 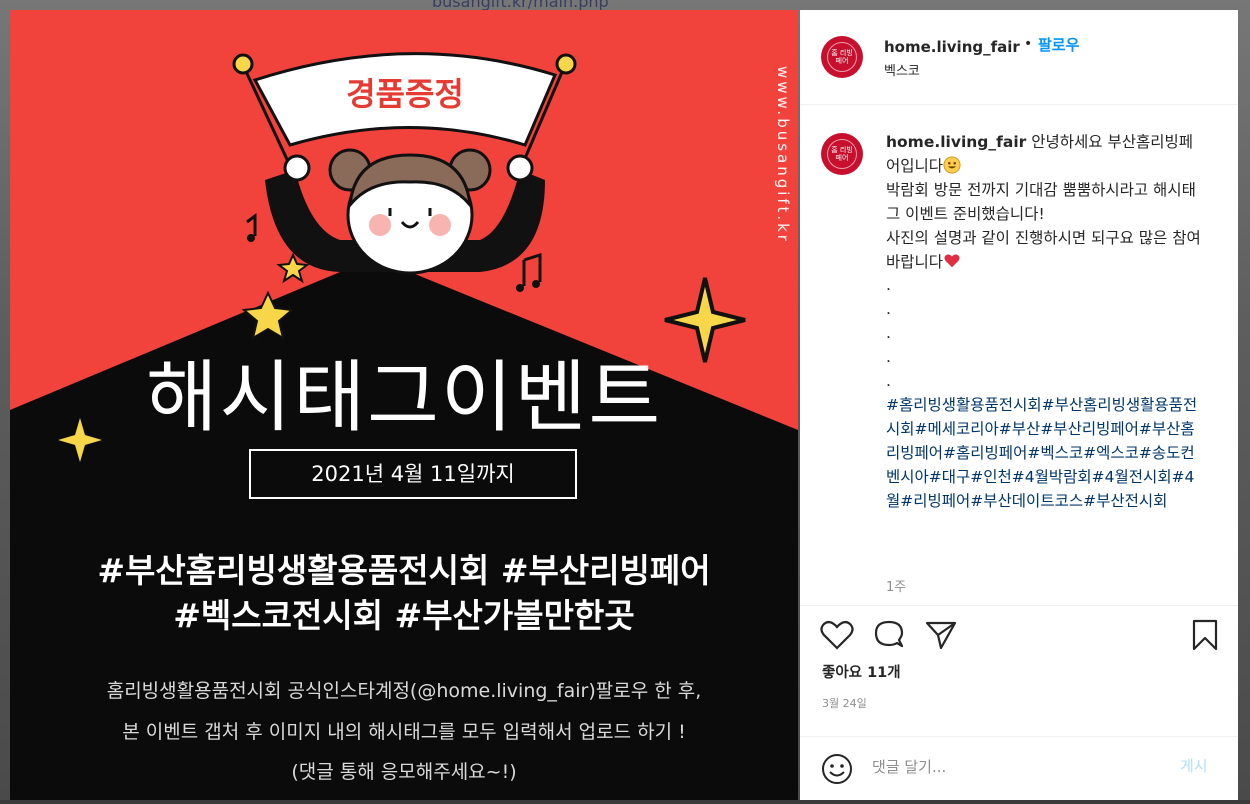 I want to click on red-heart-icon, so click(x=952, y=260).